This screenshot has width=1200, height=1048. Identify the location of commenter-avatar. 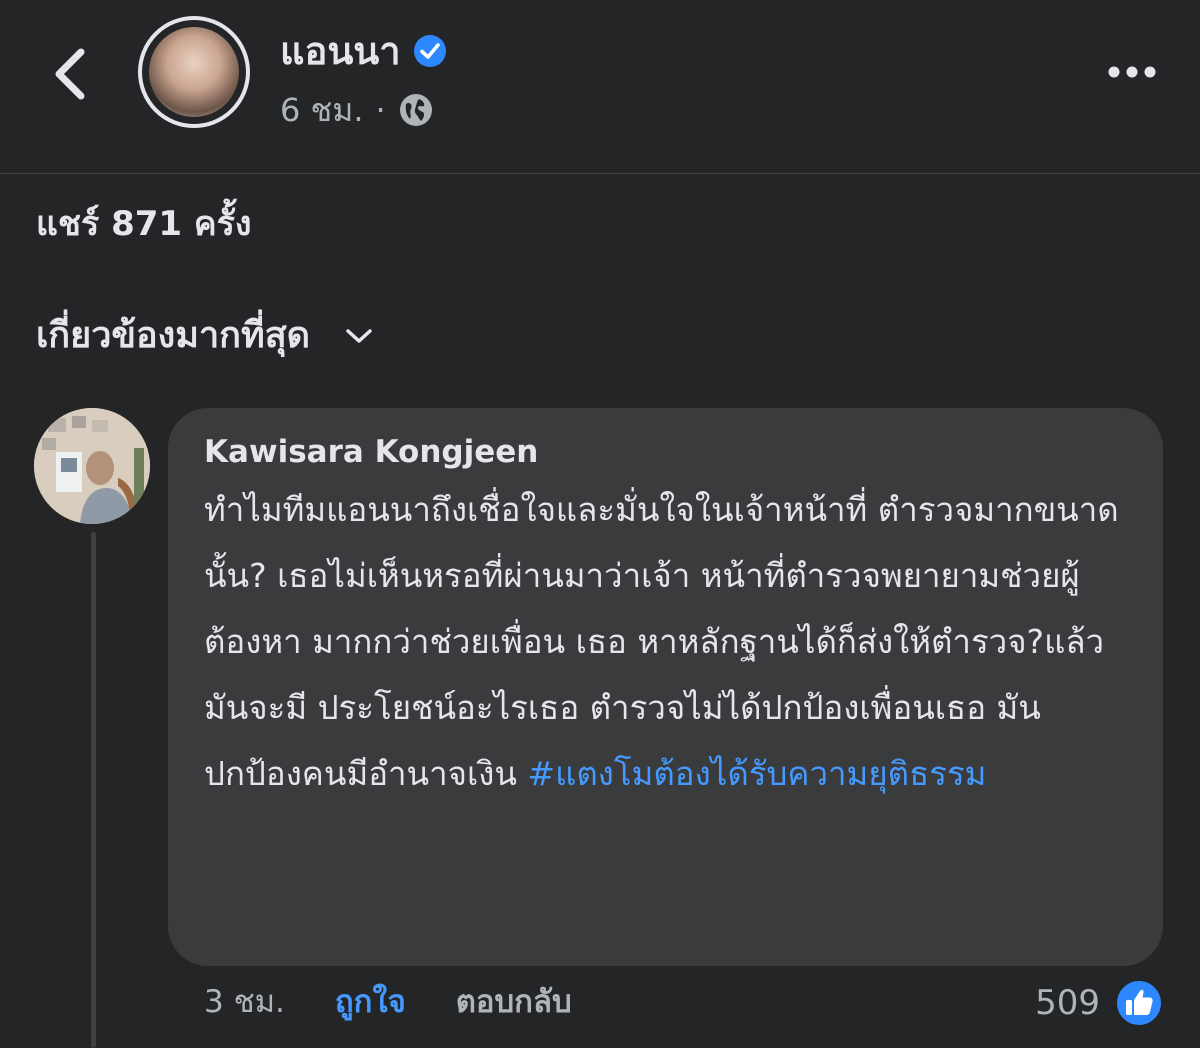
(92, 466).